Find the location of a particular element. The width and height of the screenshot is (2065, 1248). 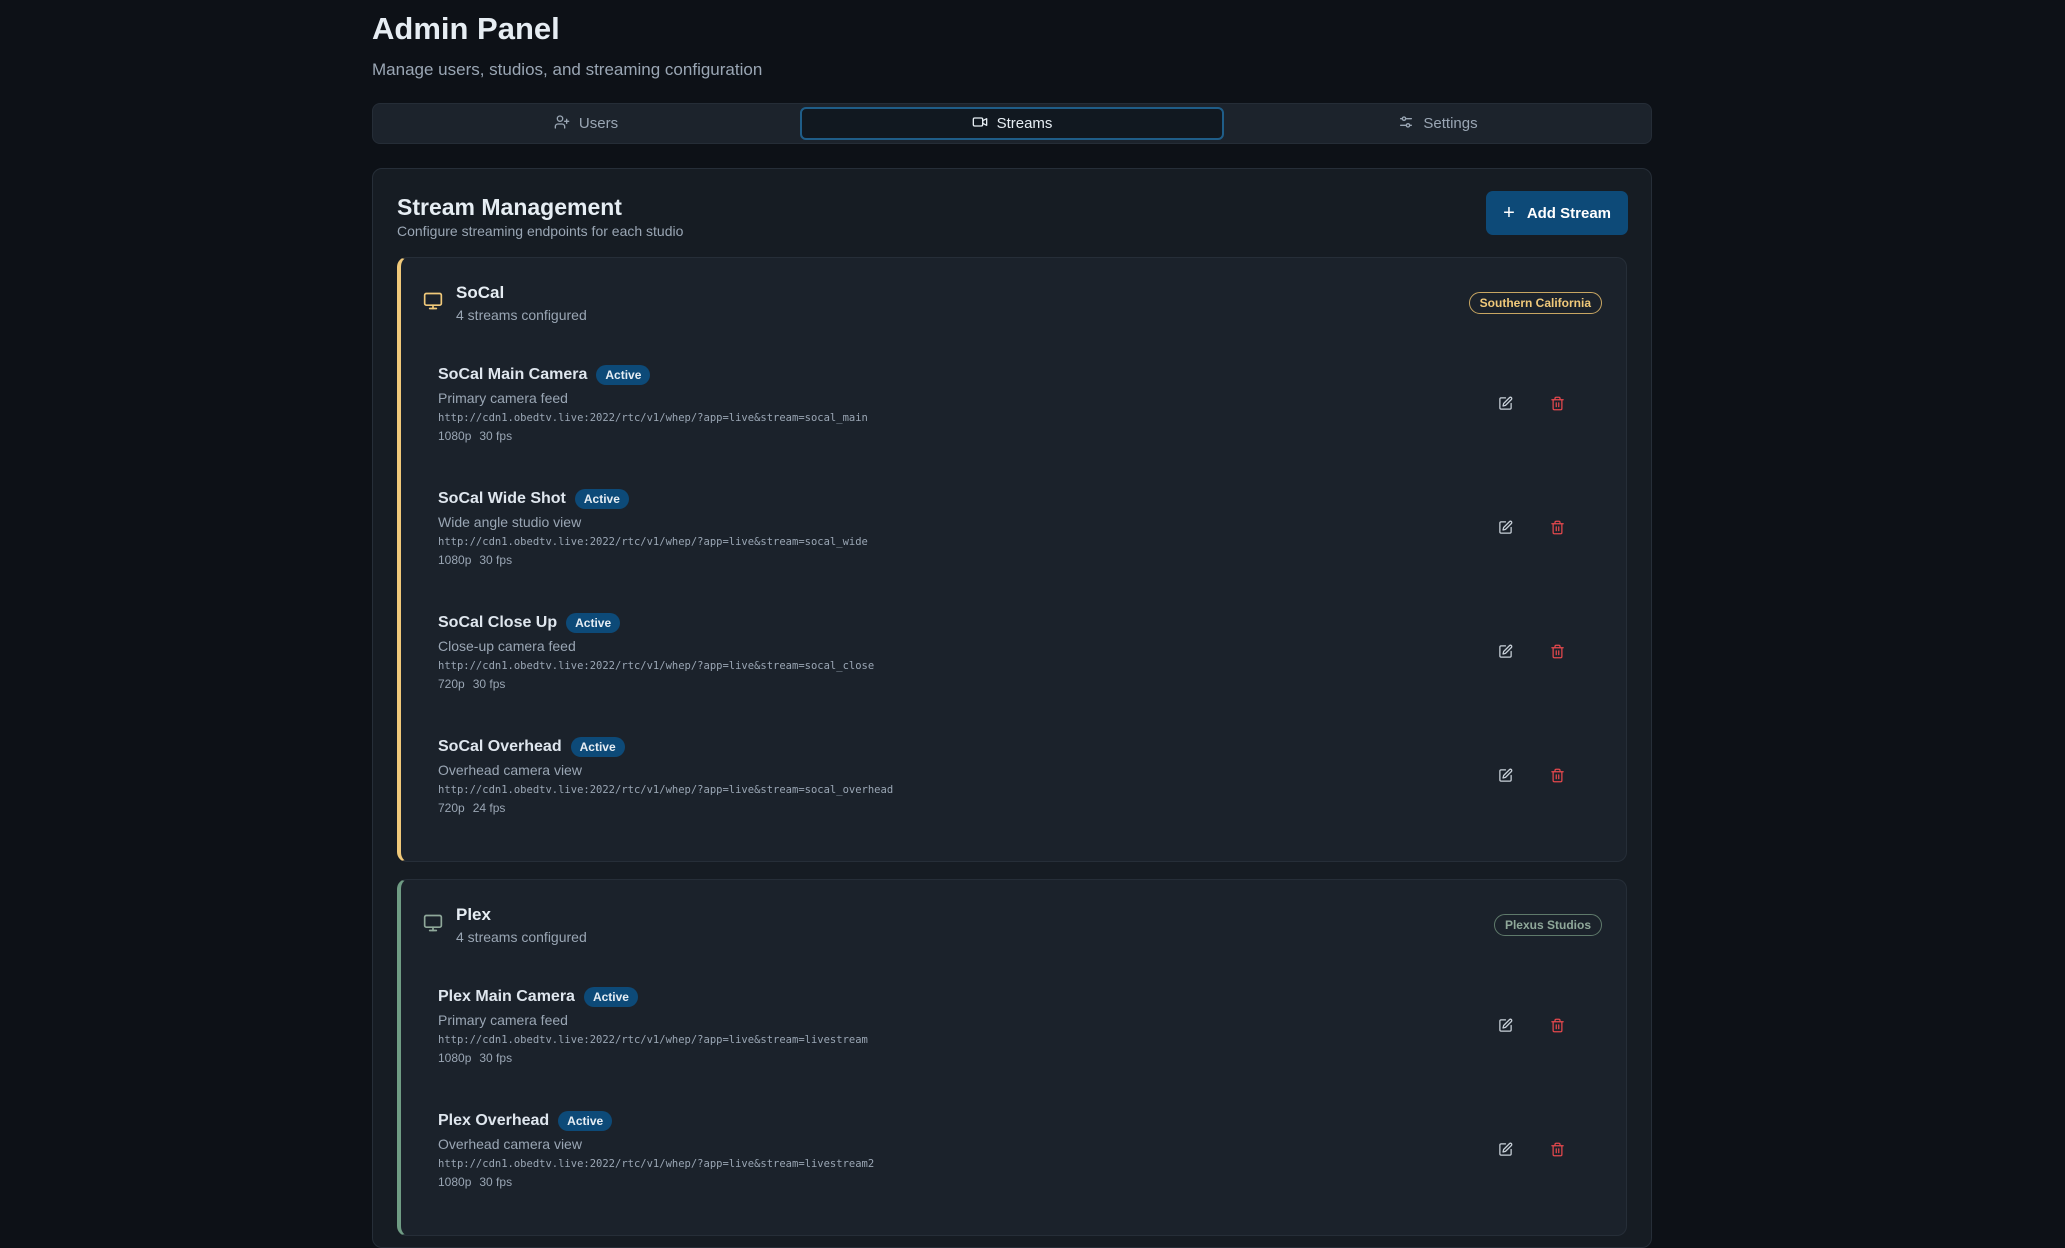

studio-header: Plex 4 streams configured Plexus Studios is located at coordinates (1012, 925).